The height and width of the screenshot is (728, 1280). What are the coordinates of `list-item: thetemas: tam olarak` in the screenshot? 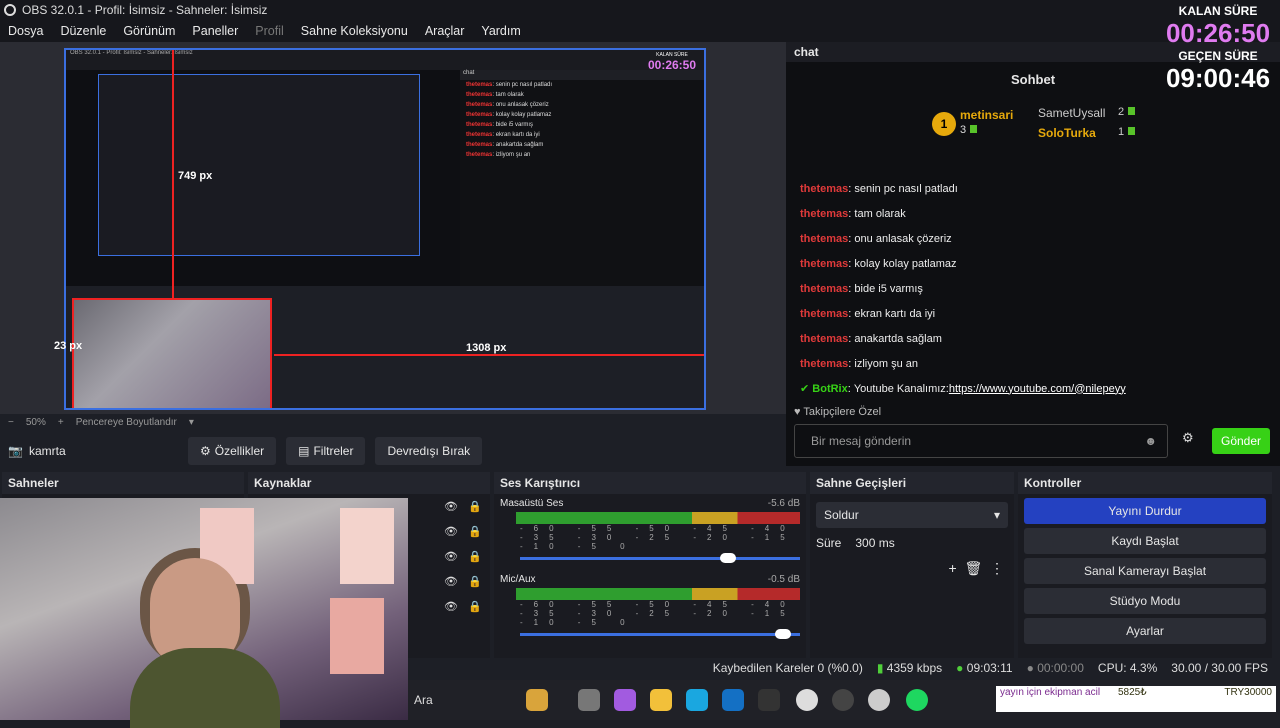 It's located at (853, 213).